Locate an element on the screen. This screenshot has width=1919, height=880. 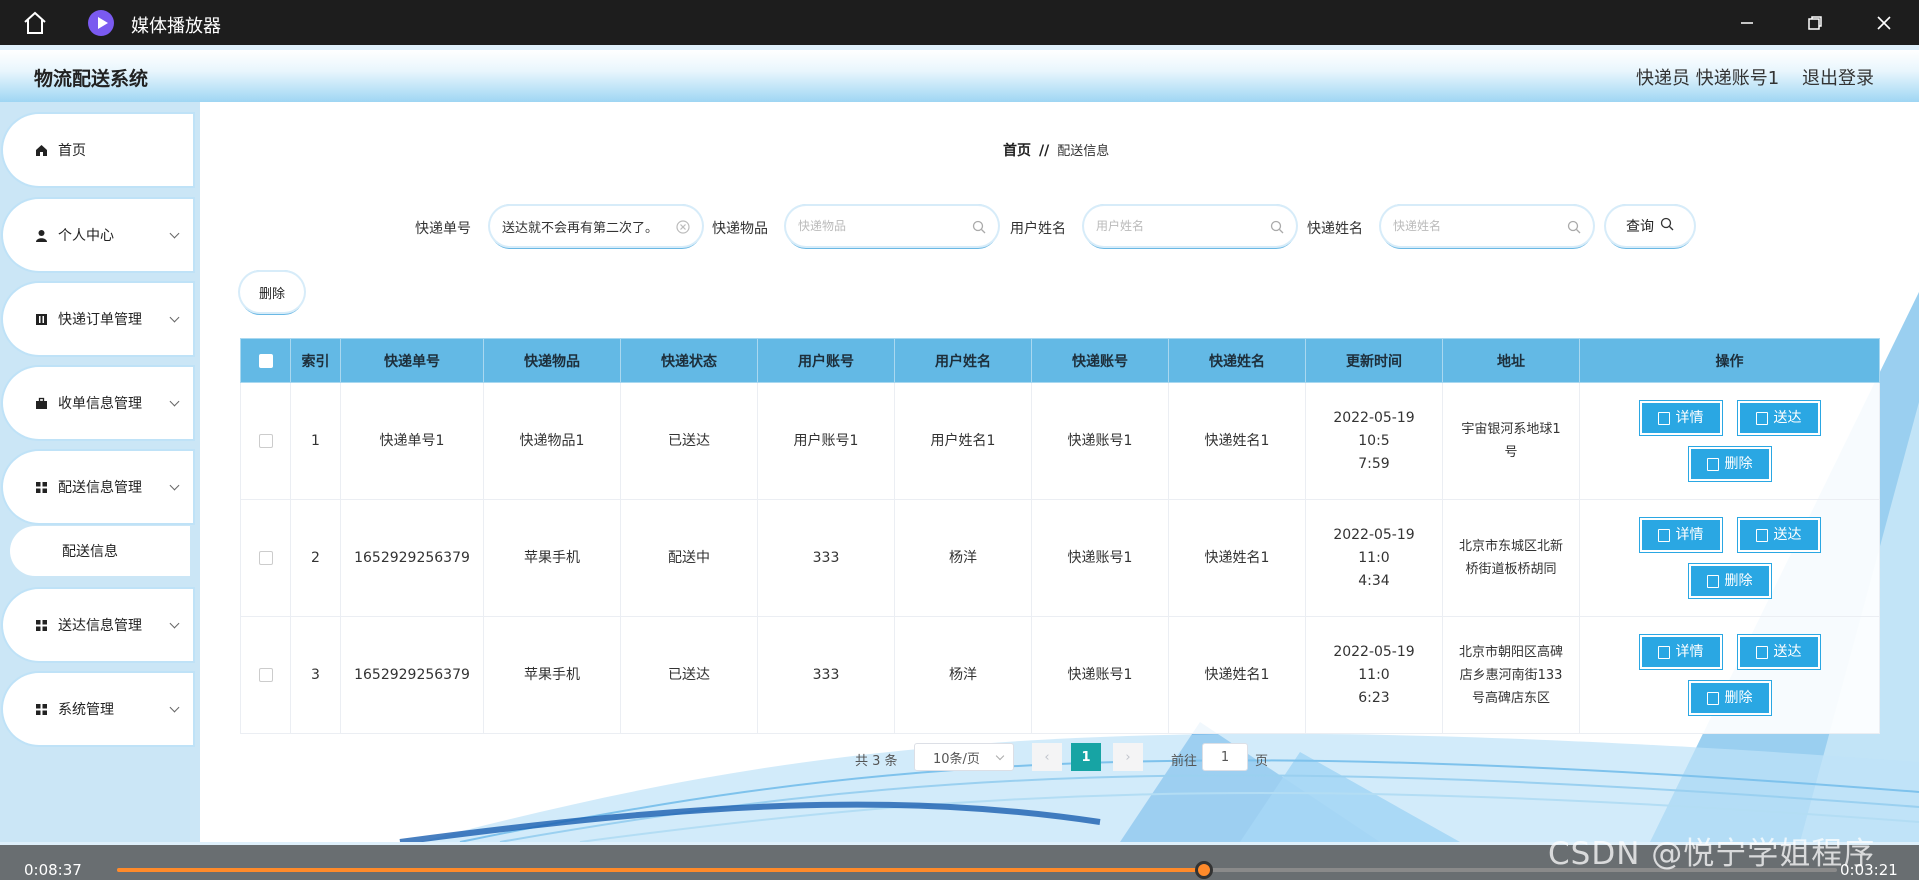
column-header: 快递物品 is located at coordinates (552, 360).